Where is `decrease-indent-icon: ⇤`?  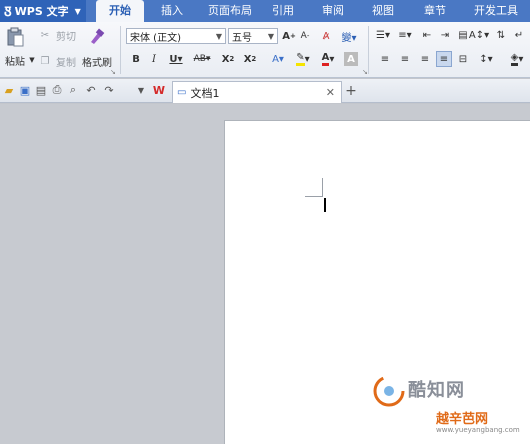
decrease-indent-icon: ⇤ is located at coordinates (427, 35).